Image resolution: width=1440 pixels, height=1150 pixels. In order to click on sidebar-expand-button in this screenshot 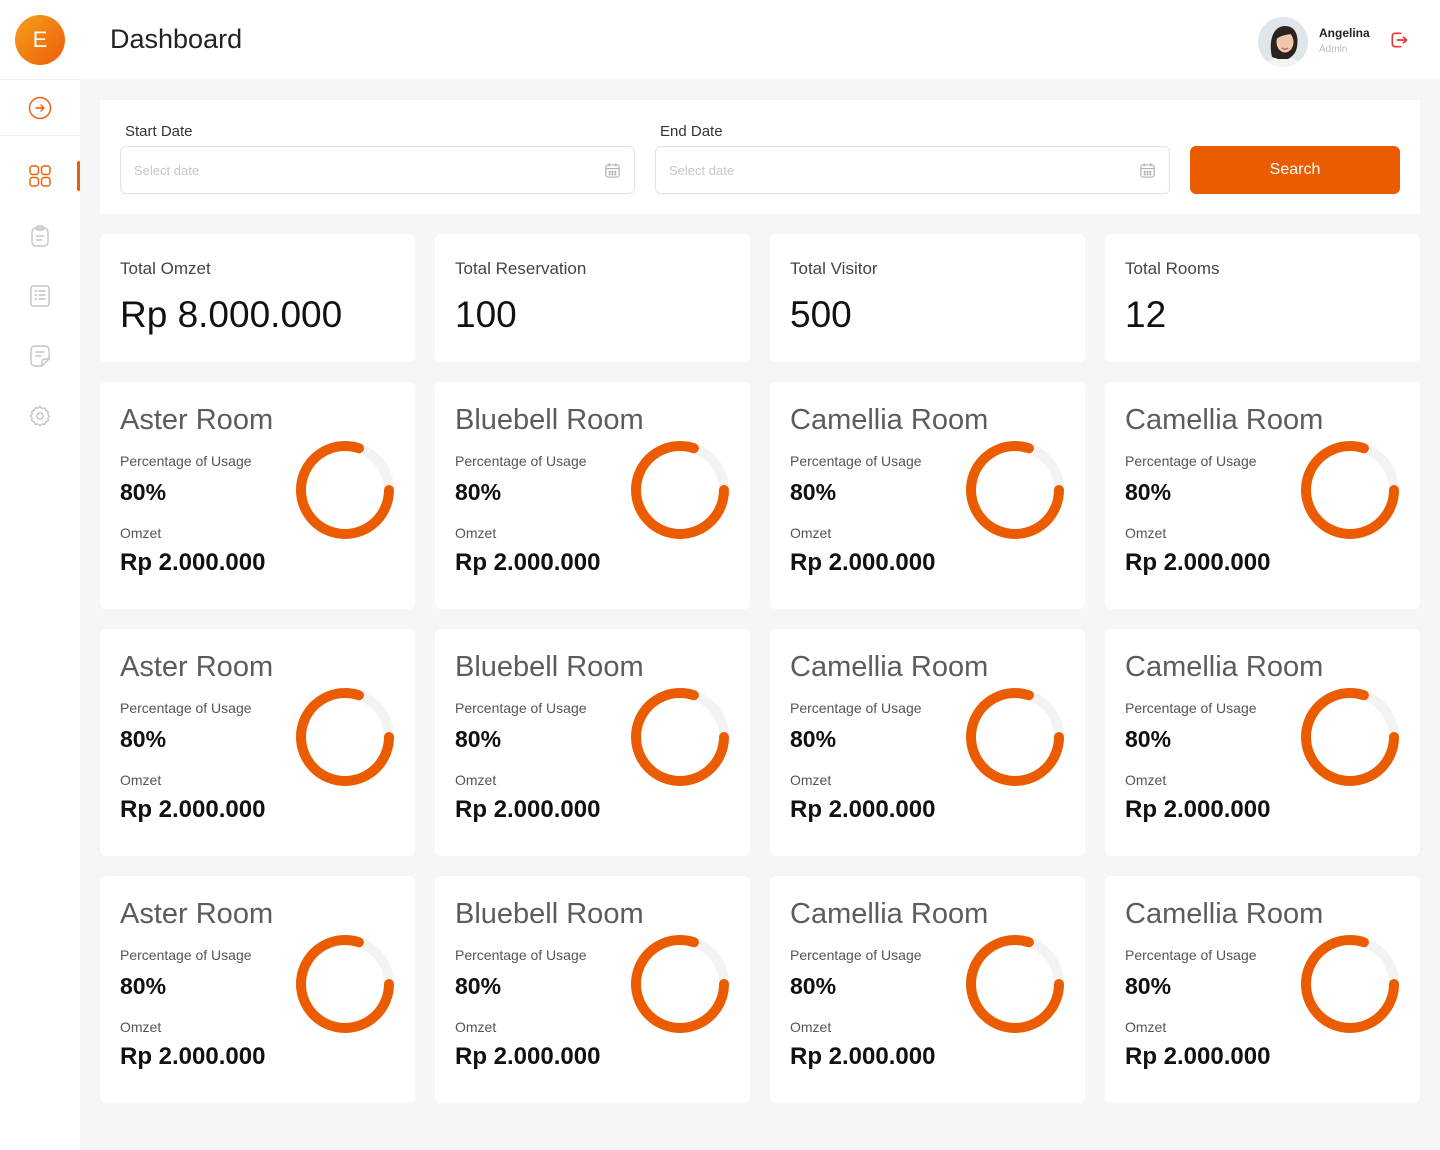, I will do `click(40, 108)`.